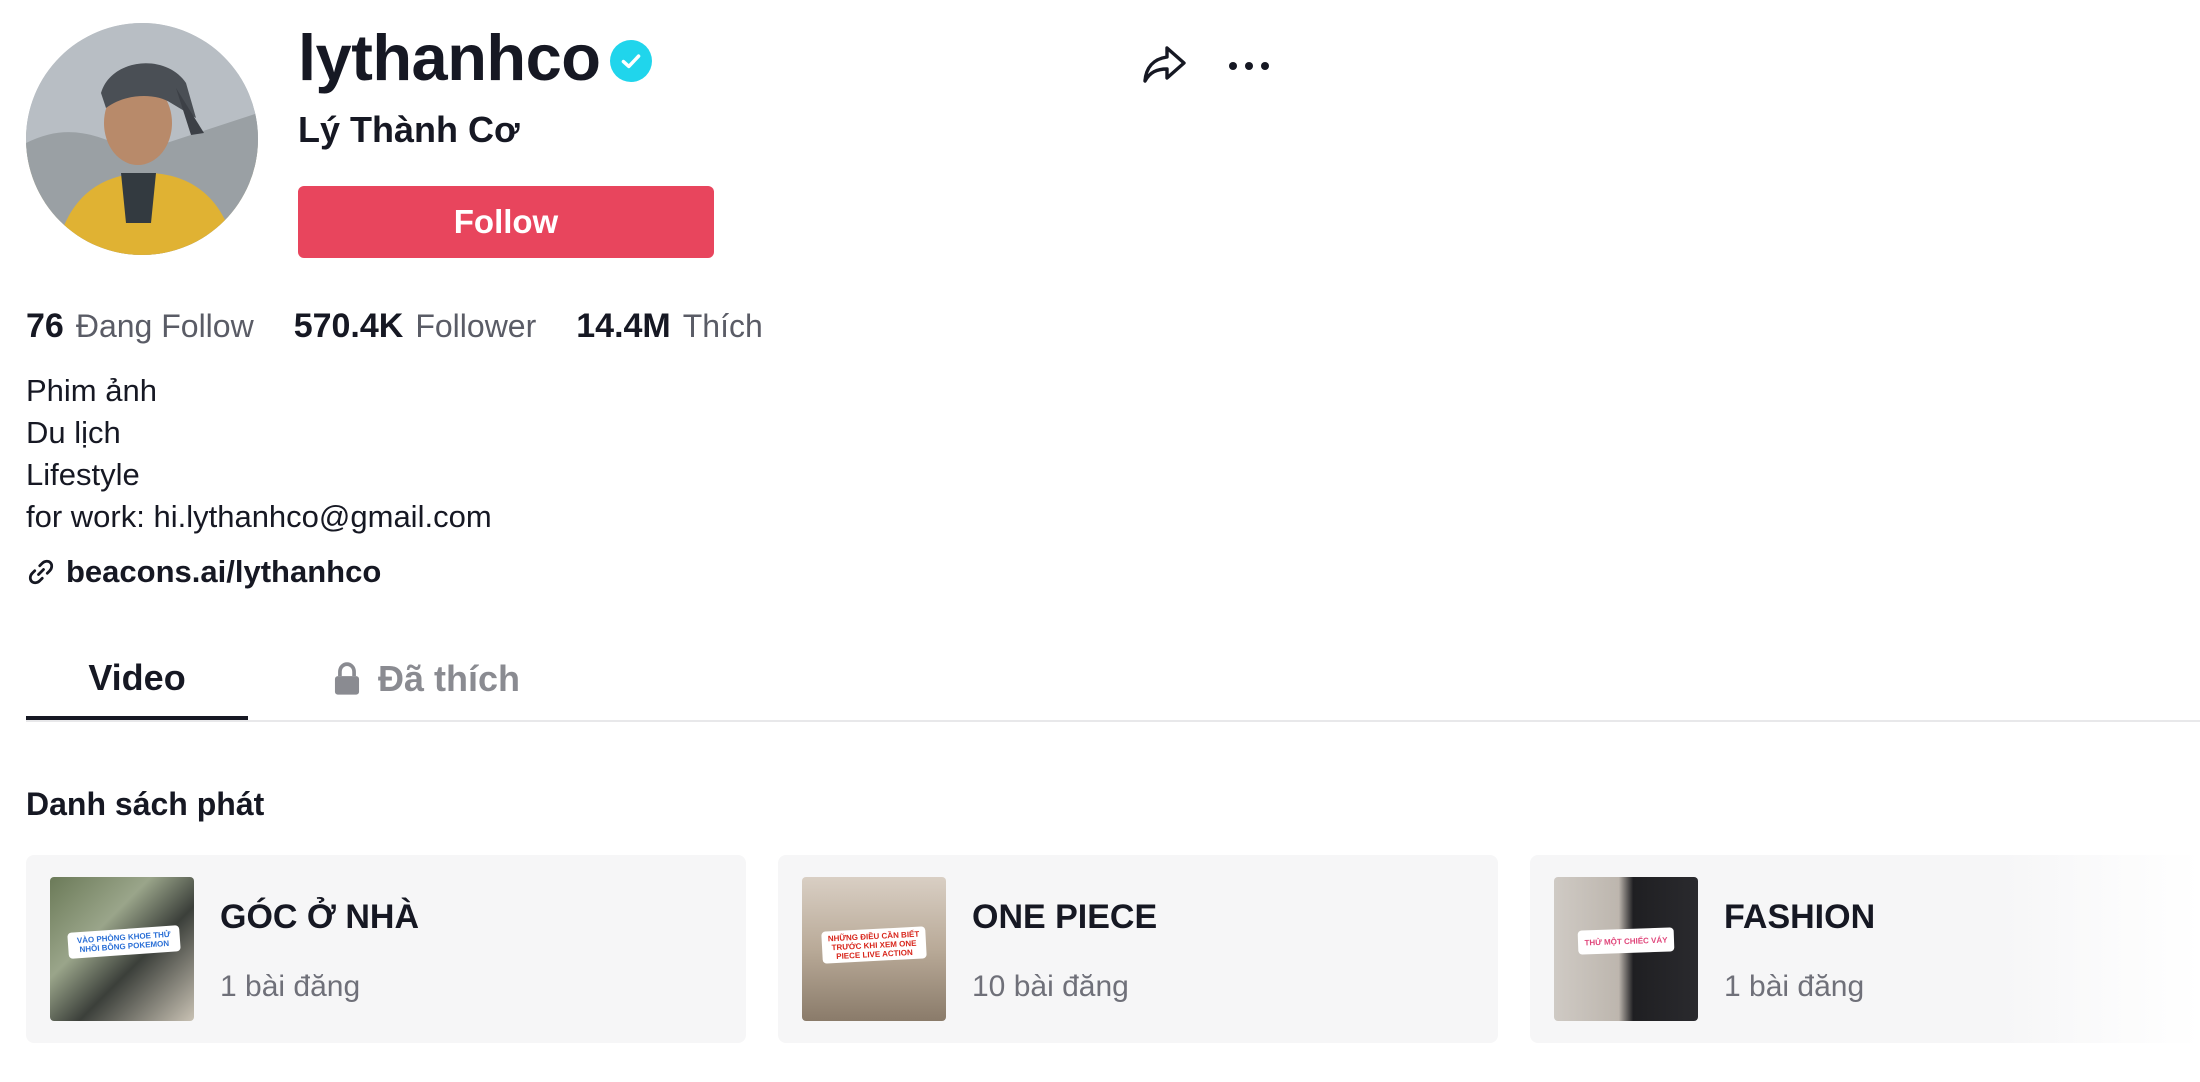 Image resolution: width=2200 pixels, height=1082 pixels. What do you see at coordinates (83, 474) in the screenshot?
I see `bio-line: Lifestyle` at bounding box center [83, 474].